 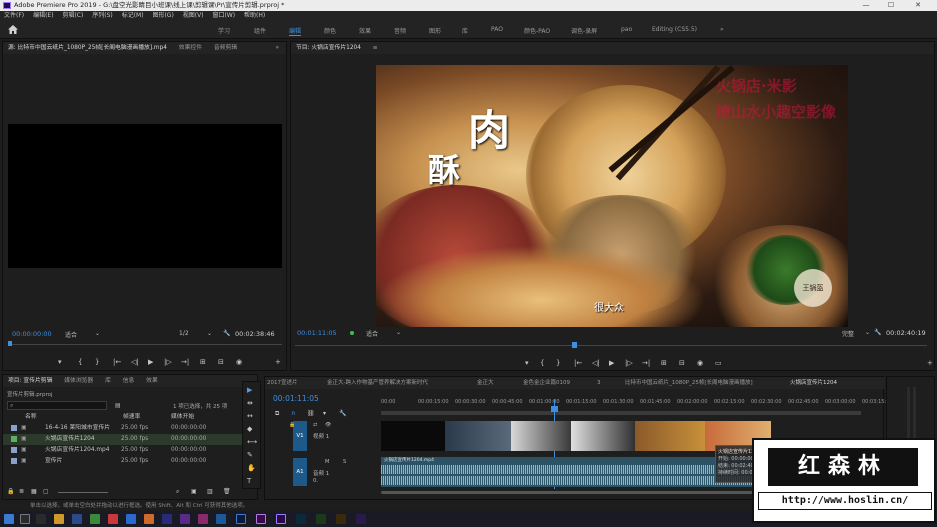 I want to click on work-area-bar, so click(x=621, y=413).